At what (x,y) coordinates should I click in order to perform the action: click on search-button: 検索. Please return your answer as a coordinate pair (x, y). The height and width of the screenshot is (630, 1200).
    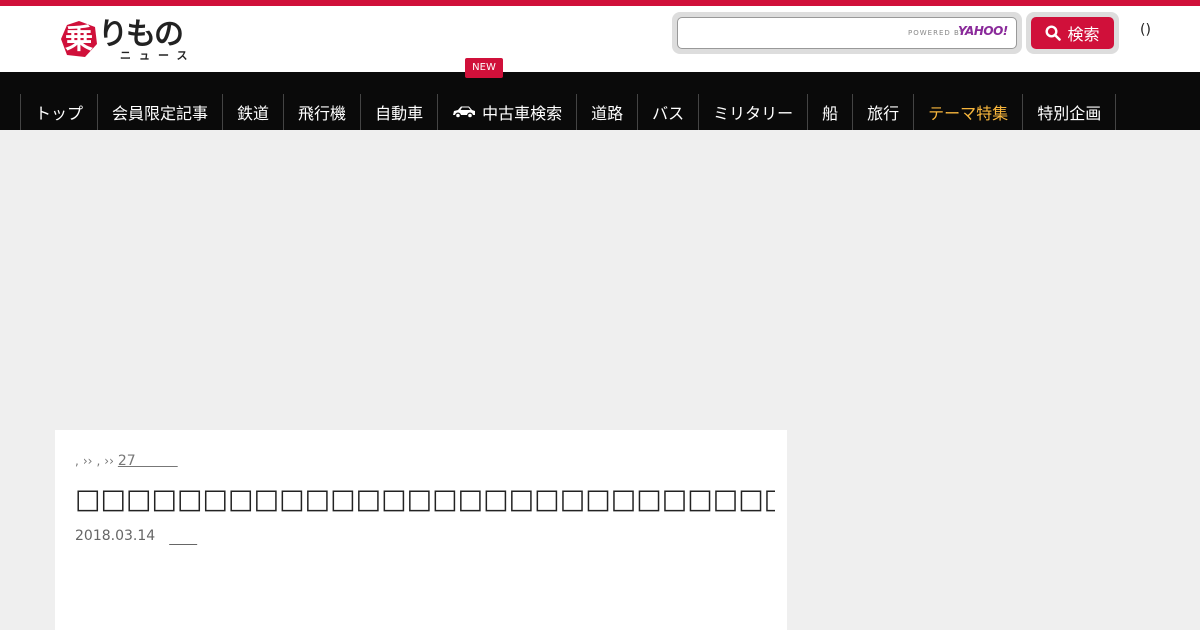
    Looking at the image, I should click on (1072, 33).